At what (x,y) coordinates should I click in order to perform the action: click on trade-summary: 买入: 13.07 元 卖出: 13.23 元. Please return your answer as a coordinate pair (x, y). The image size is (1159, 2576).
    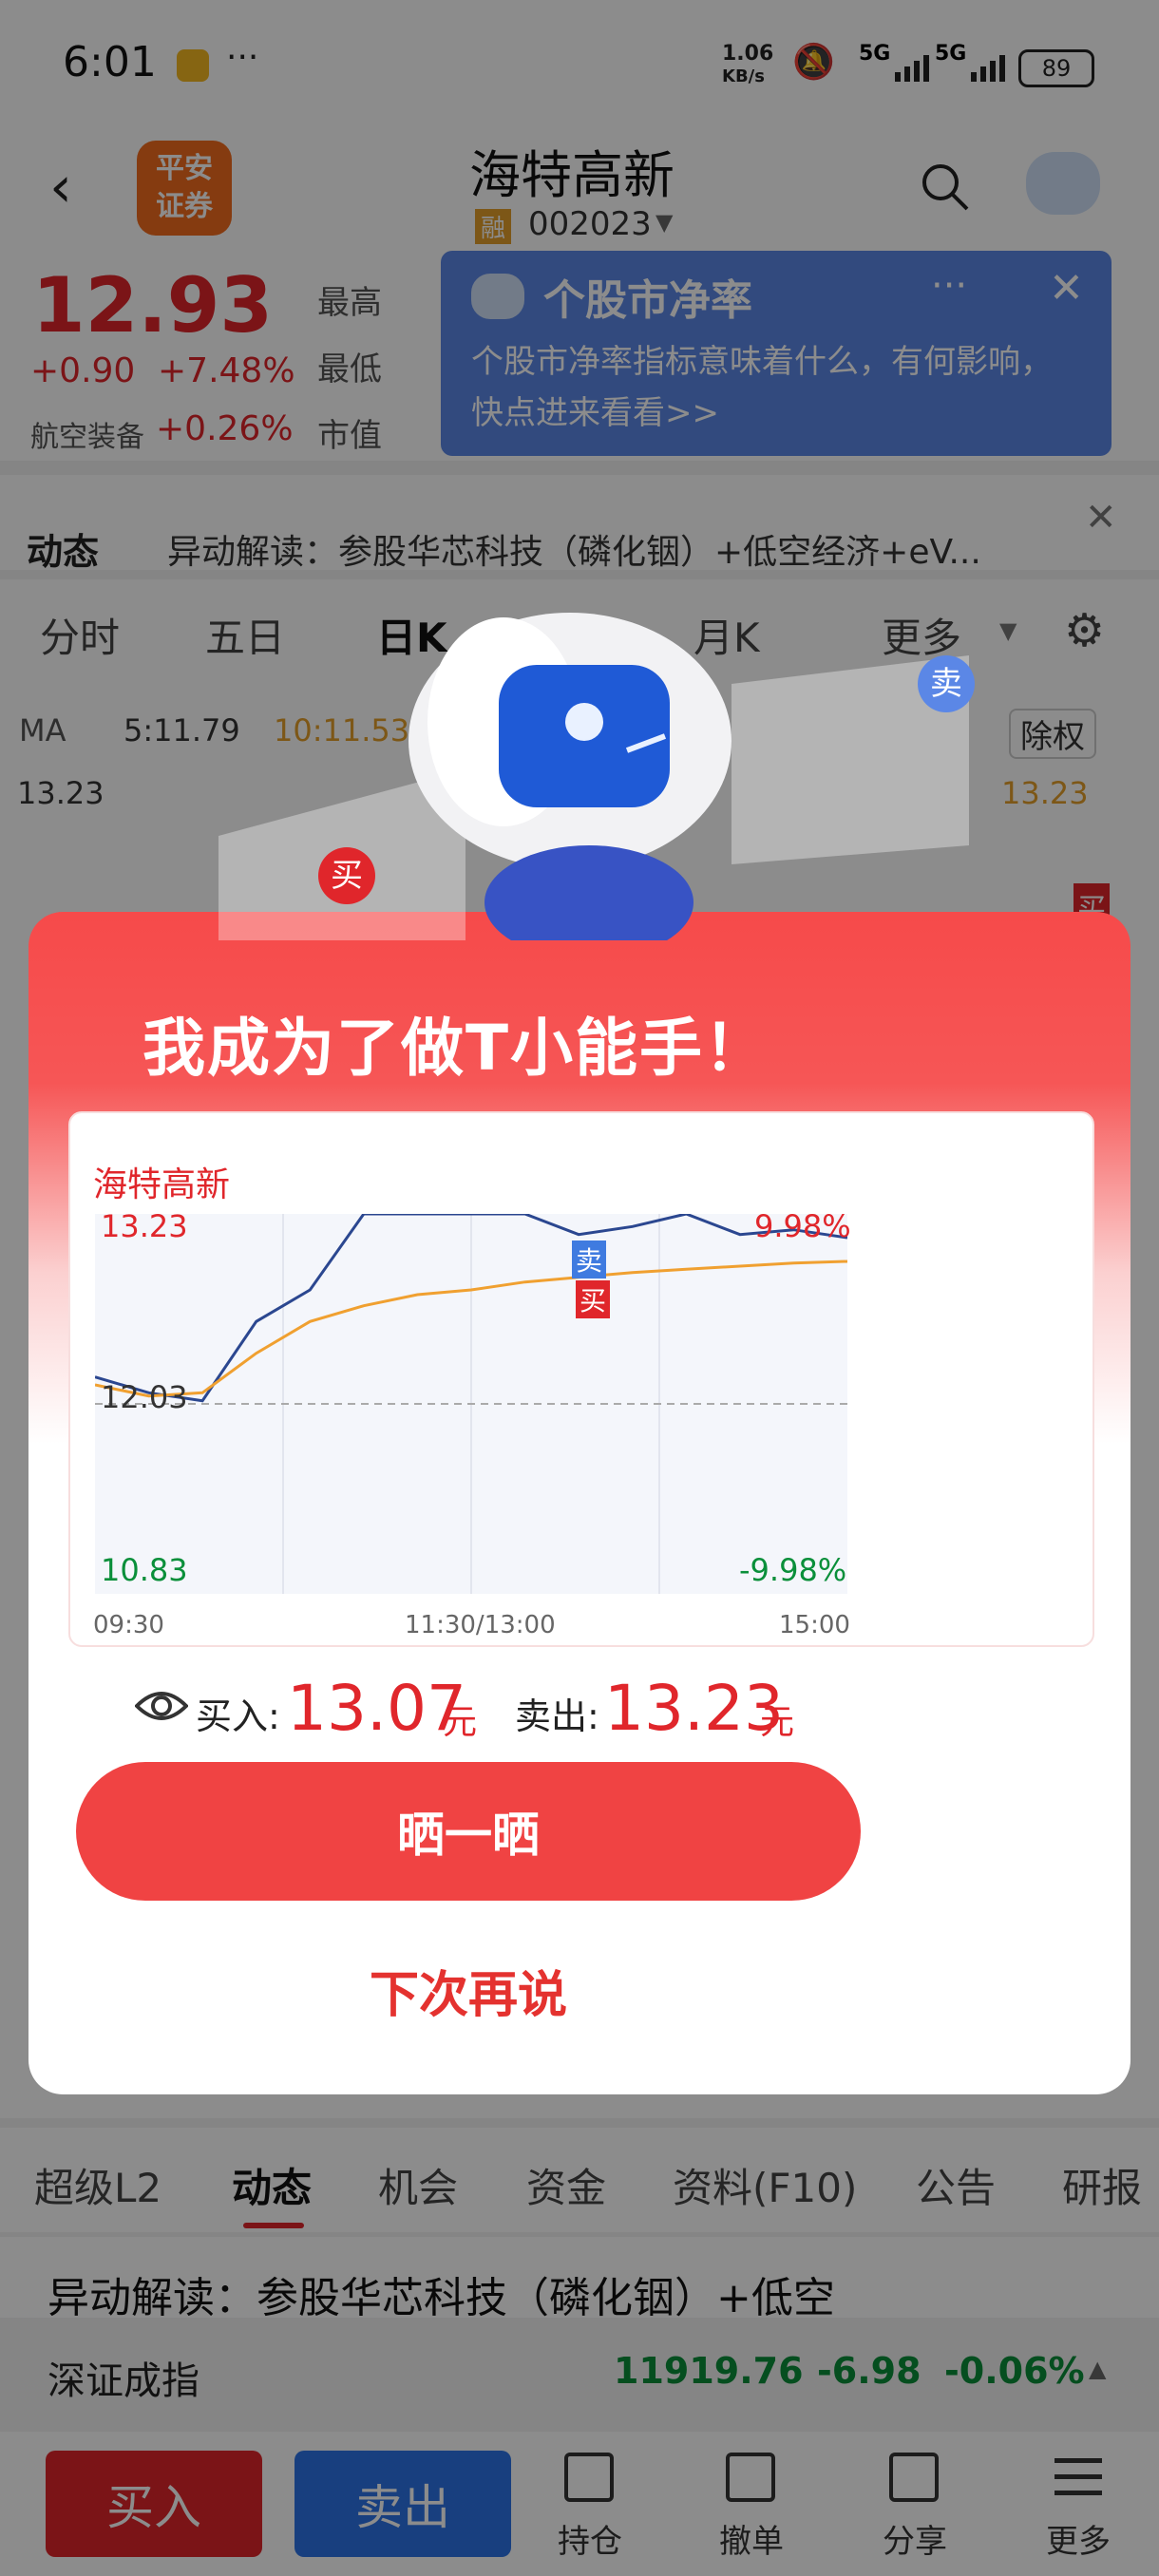
    Looking at the image, I should click on (579, 1710).